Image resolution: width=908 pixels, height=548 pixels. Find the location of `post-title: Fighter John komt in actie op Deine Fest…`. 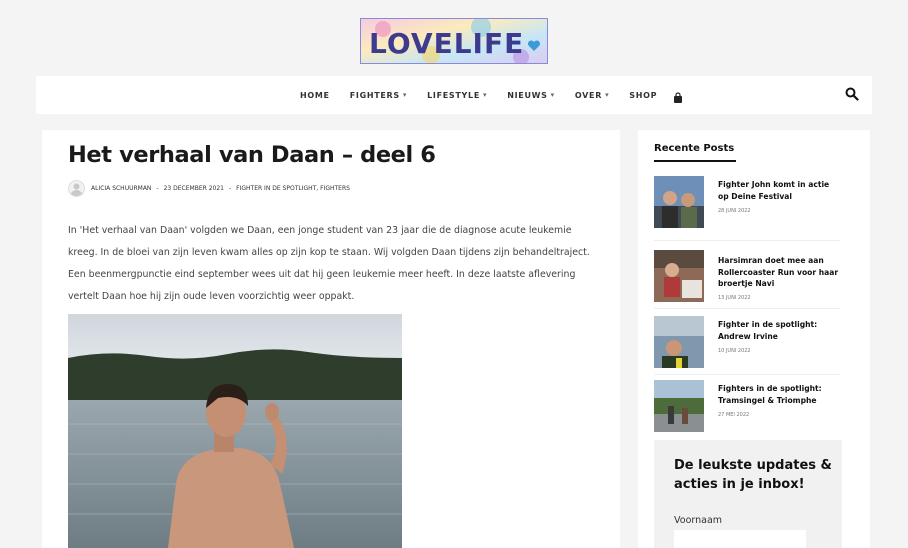

post-title: Fighter John komt in actie op Deine Fest… is located at coordinates (780, 190).